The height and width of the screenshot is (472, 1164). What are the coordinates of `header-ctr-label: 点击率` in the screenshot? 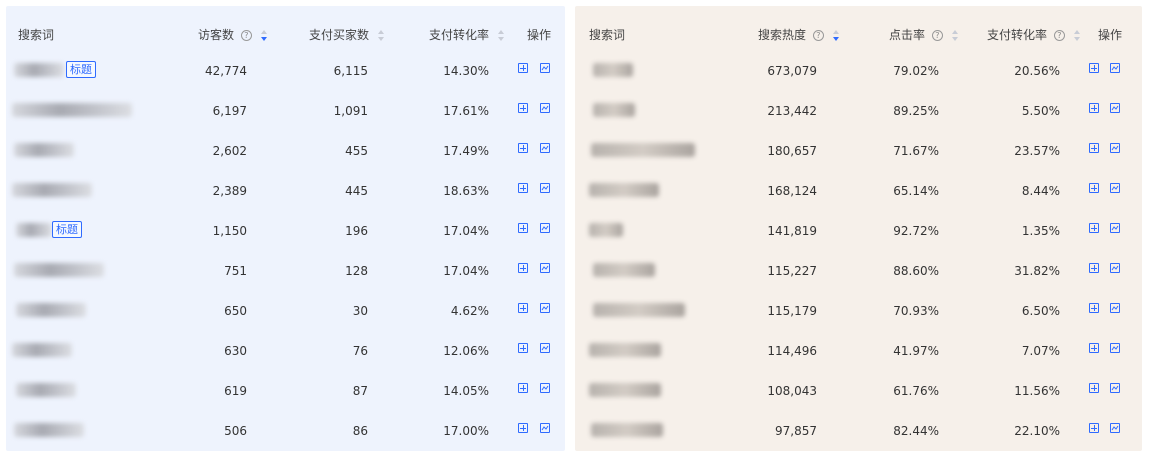 It's located at (907, 35).